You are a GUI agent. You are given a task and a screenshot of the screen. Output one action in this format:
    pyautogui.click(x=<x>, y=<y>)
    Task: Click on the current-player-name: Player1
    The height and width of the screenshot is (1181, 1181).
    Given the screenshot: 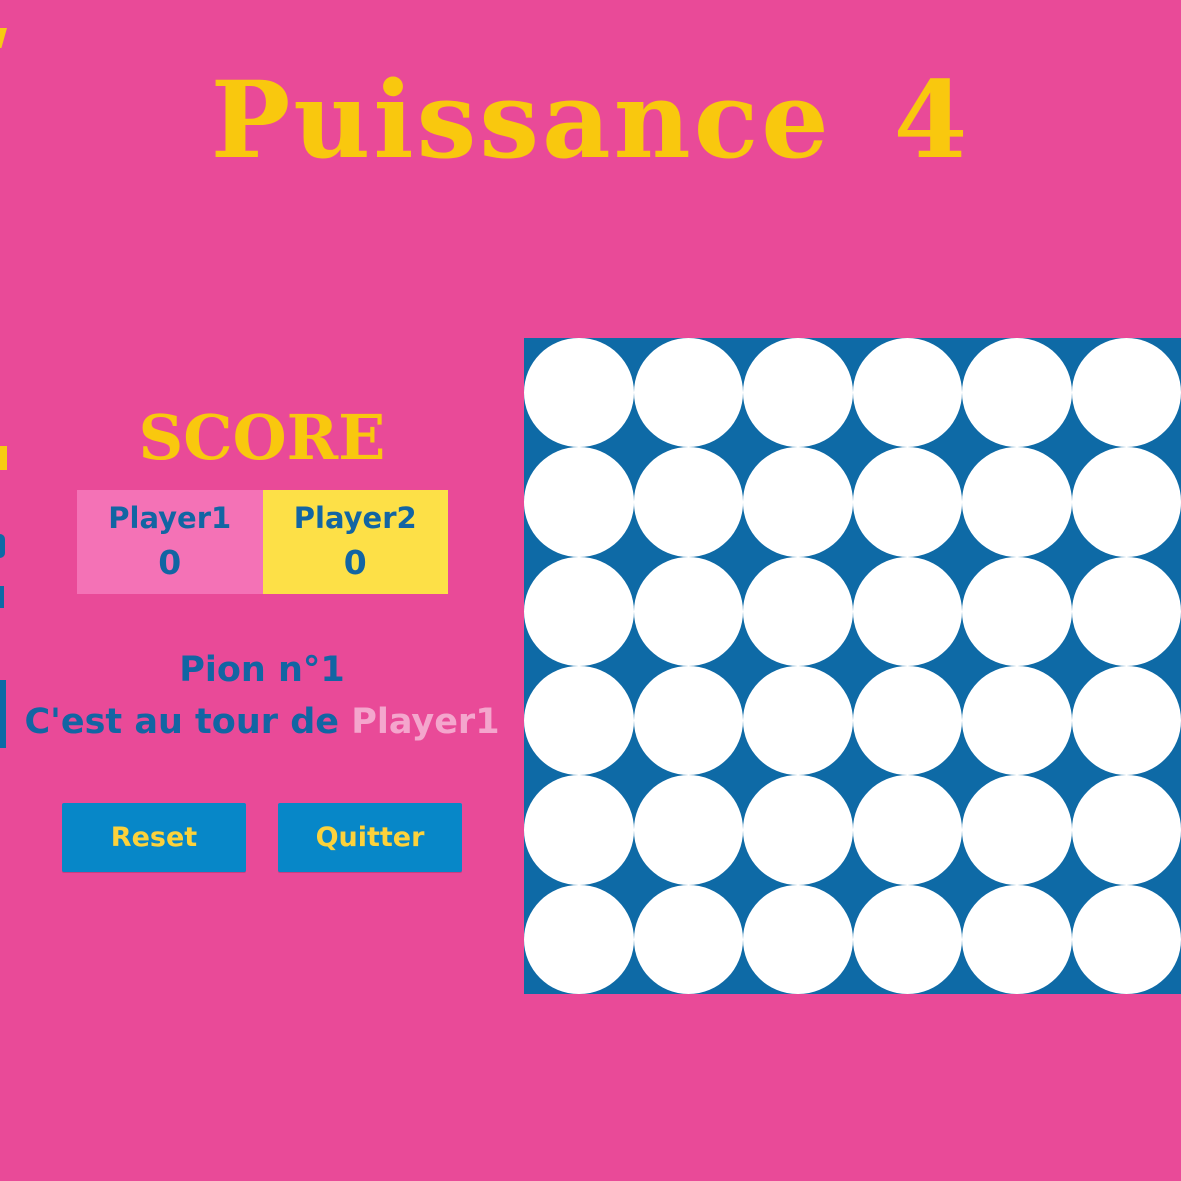 What is the action you would take?
    pyautogui.click(x=425, y=722)
    